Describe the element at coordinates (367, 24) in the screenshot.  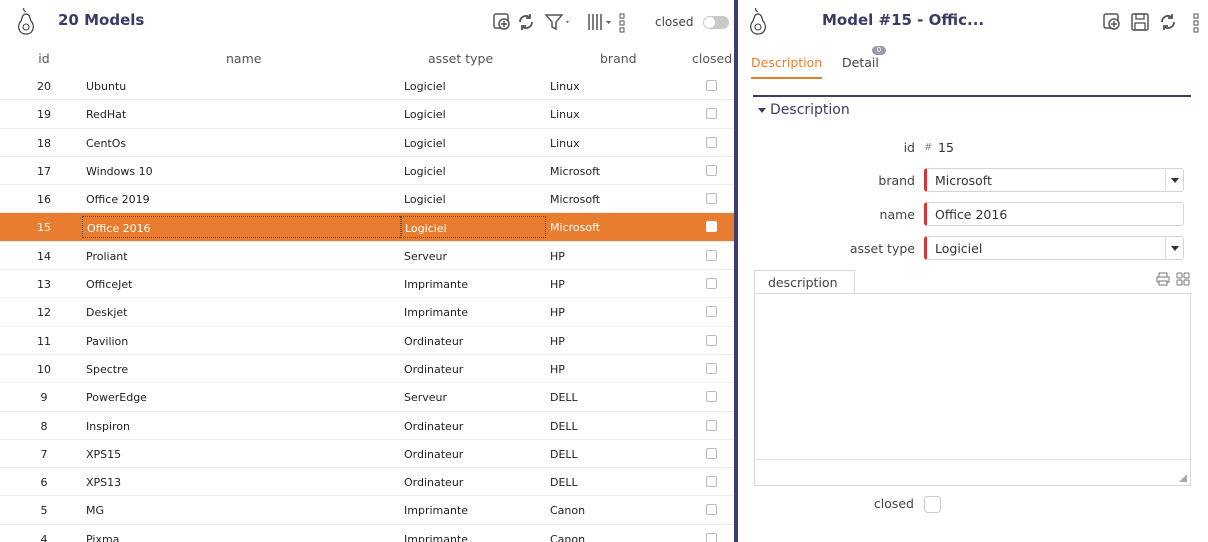
I see `list-header: 20 Models closed` at that location.